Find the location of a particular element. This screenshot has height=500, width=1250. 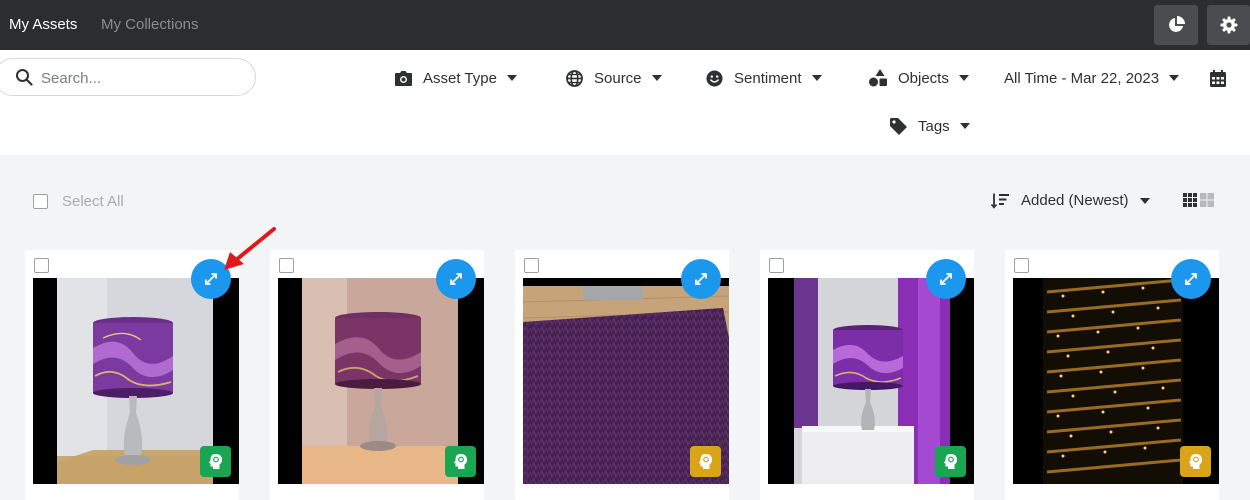

filter-sentiment: Sentiment is located at coordinates (763, 78).